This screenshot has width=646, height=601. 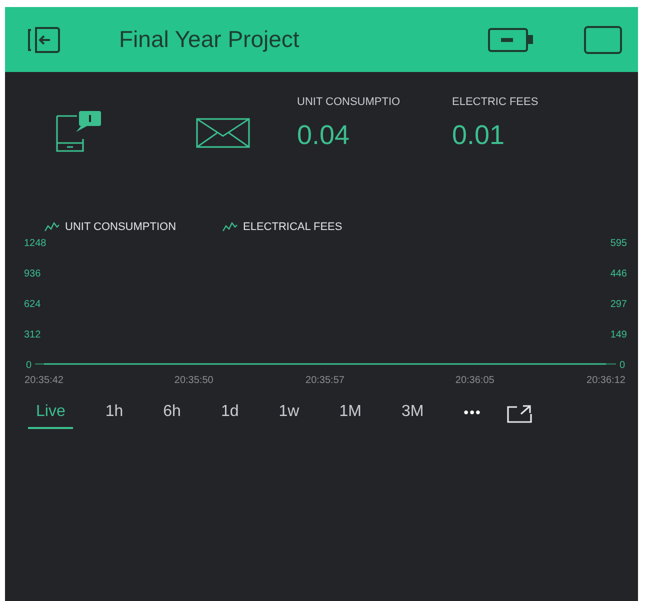 What do you see at coordinates (32, 274) in the screenshot?
I see `axis-tick-label: 936` at bounding box center [32, 274].